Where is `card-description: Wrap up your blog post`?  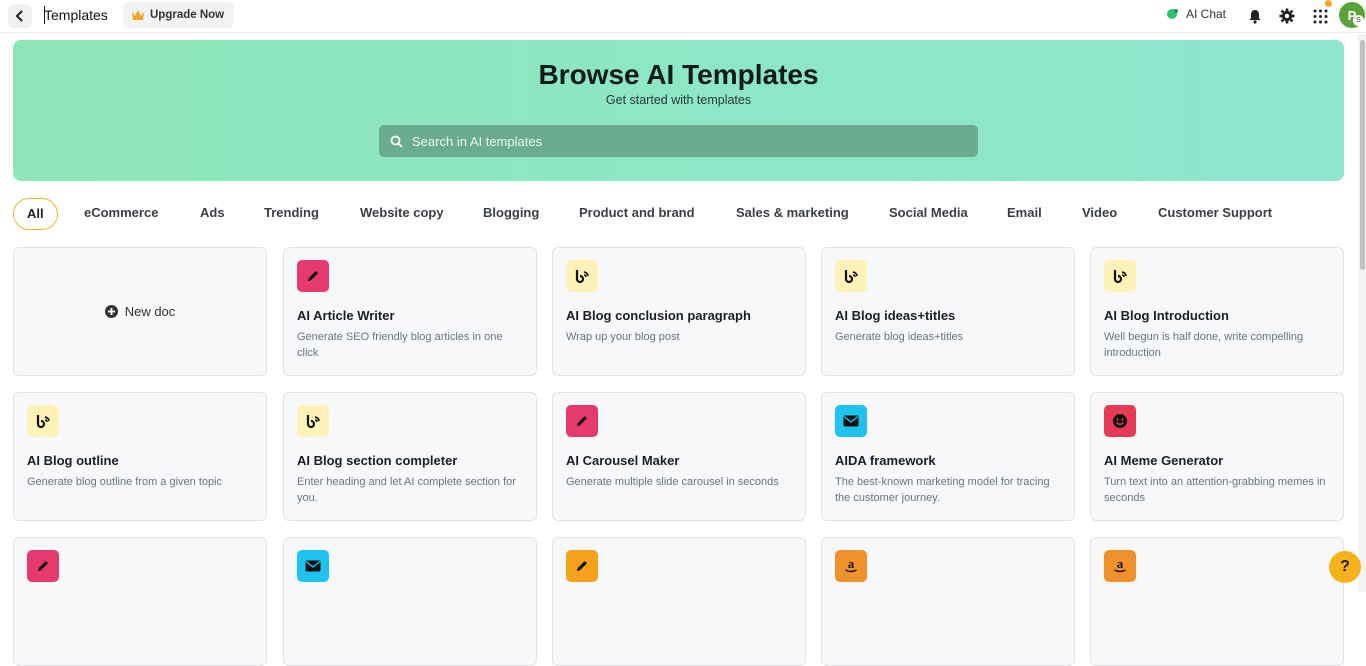 card-description: Wrap up your blog post is located at coordinates (623, 337).